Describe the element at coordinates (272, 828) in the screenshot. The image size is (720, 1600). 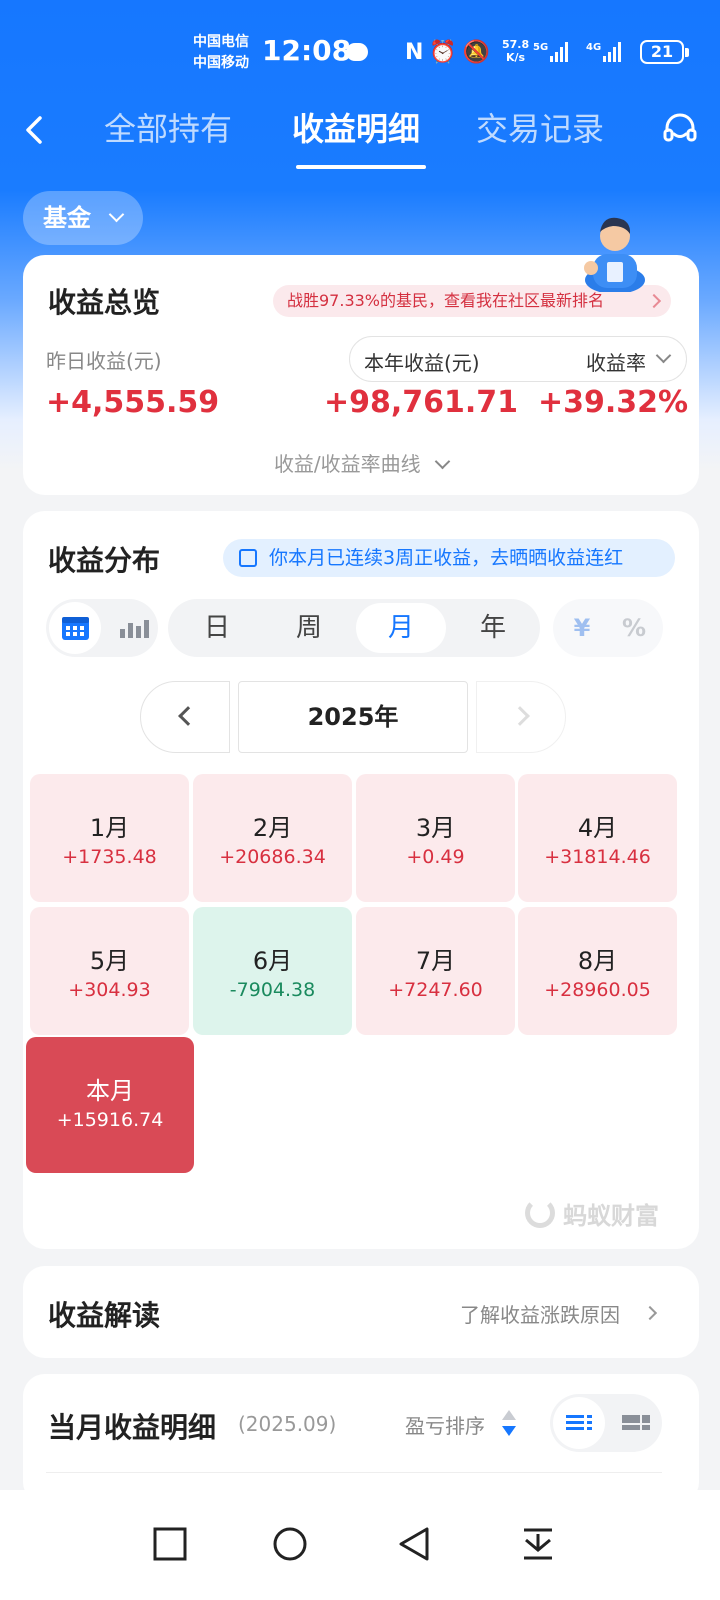
I see `month-name: 2月` at that location.